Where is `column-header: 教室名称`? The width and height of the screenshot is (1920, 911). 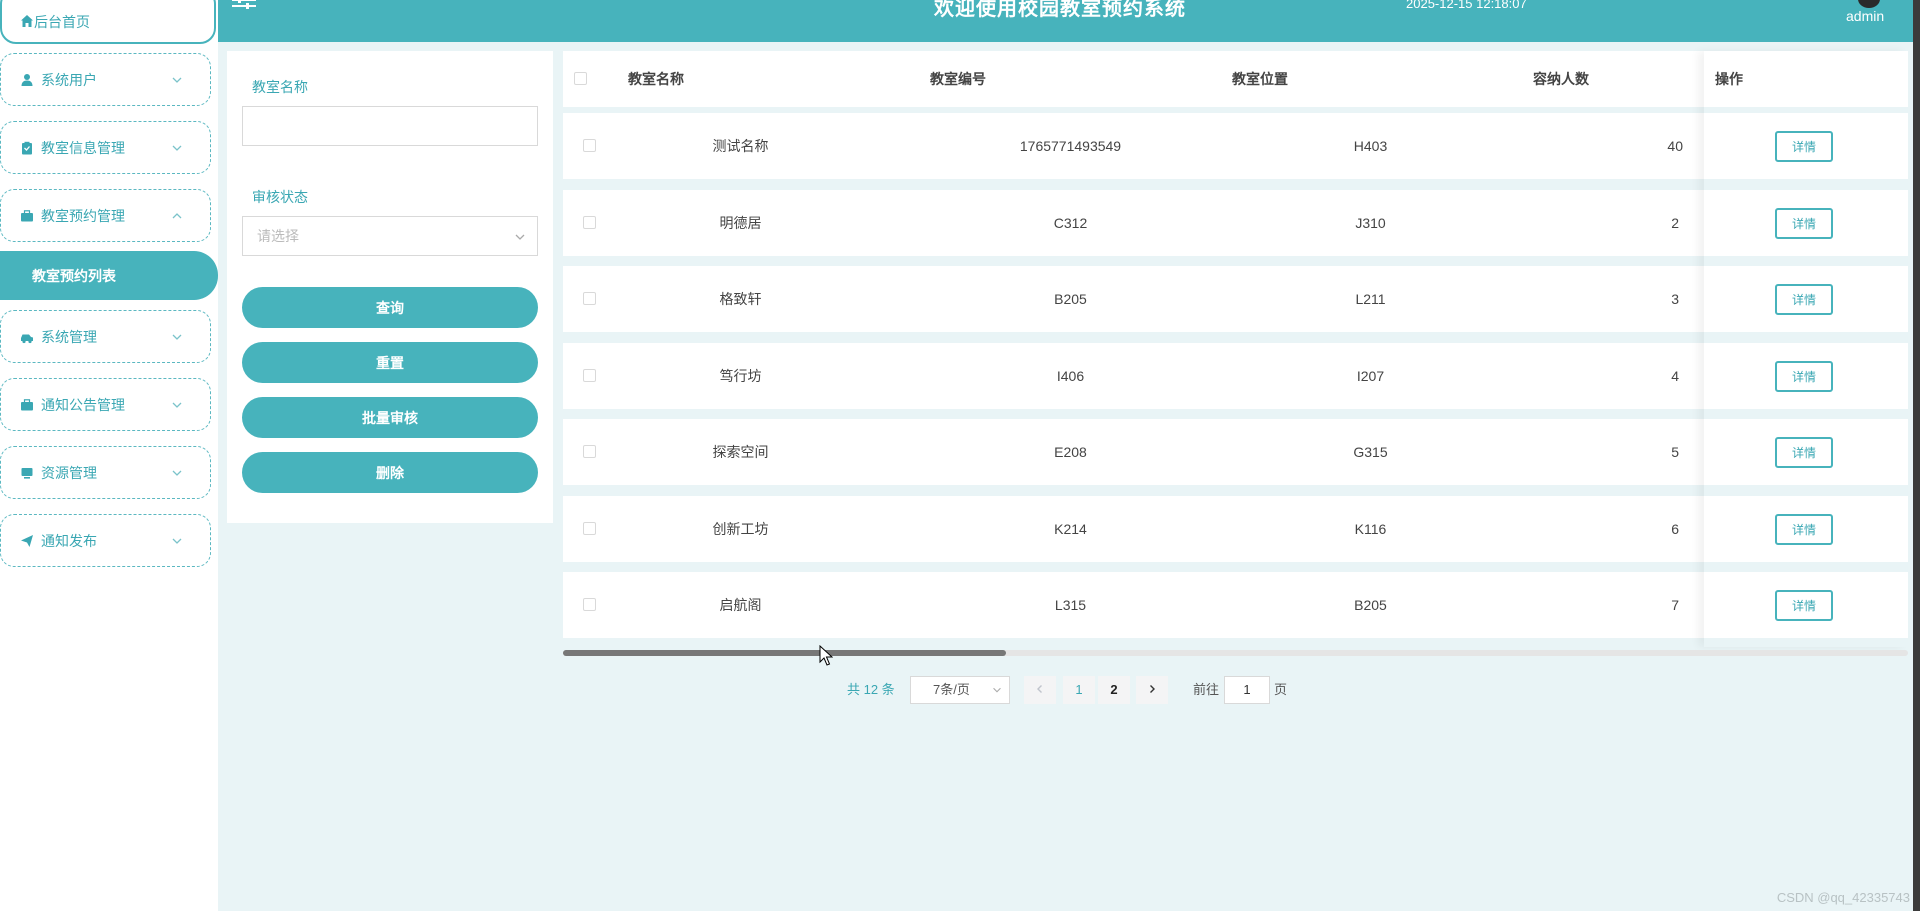
column-header: 教室名称 is located at coordinates (656, 79).